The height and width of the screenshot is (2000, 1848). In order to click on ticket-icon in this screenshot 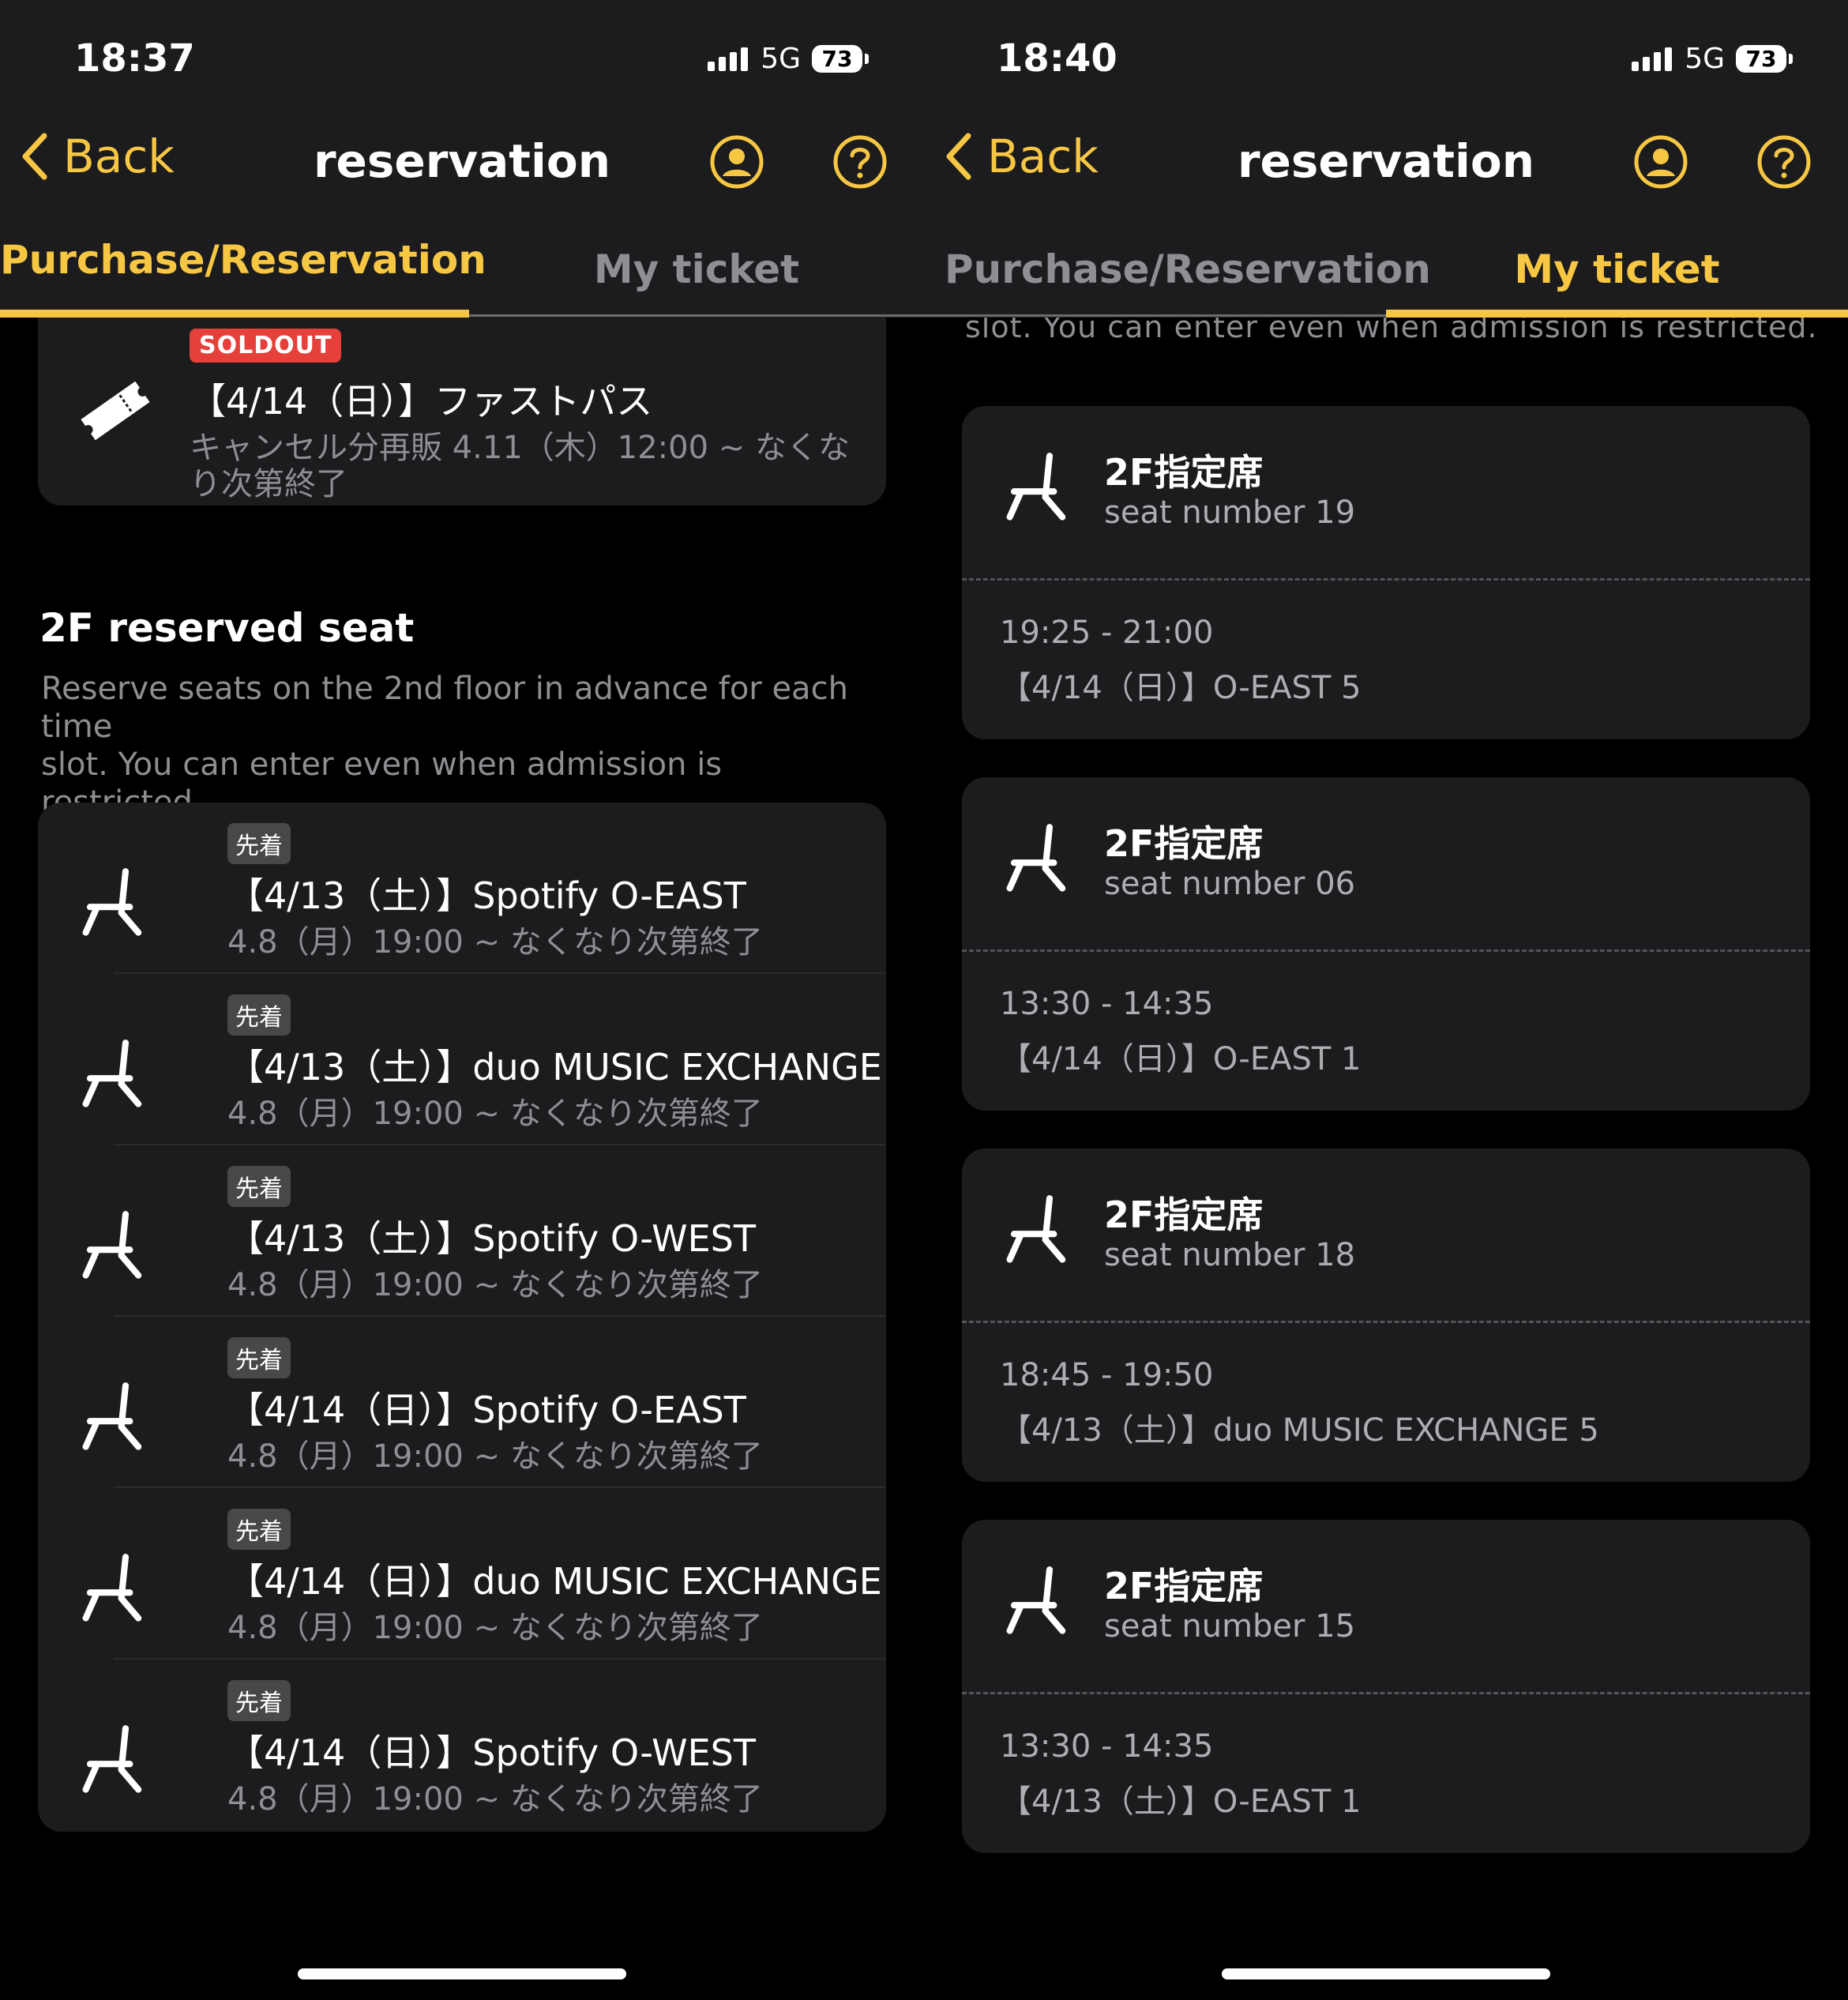, I will do `click(115, 410)`.